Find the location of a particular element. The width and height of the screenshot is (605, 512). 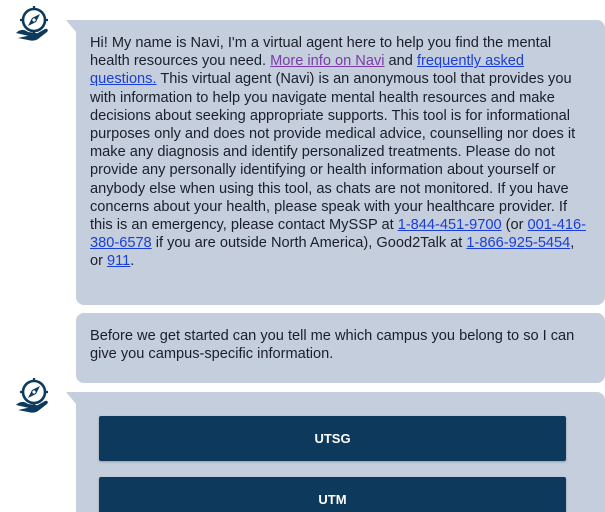

campus-utm-button: UTM is located at coordinates (332, 494).